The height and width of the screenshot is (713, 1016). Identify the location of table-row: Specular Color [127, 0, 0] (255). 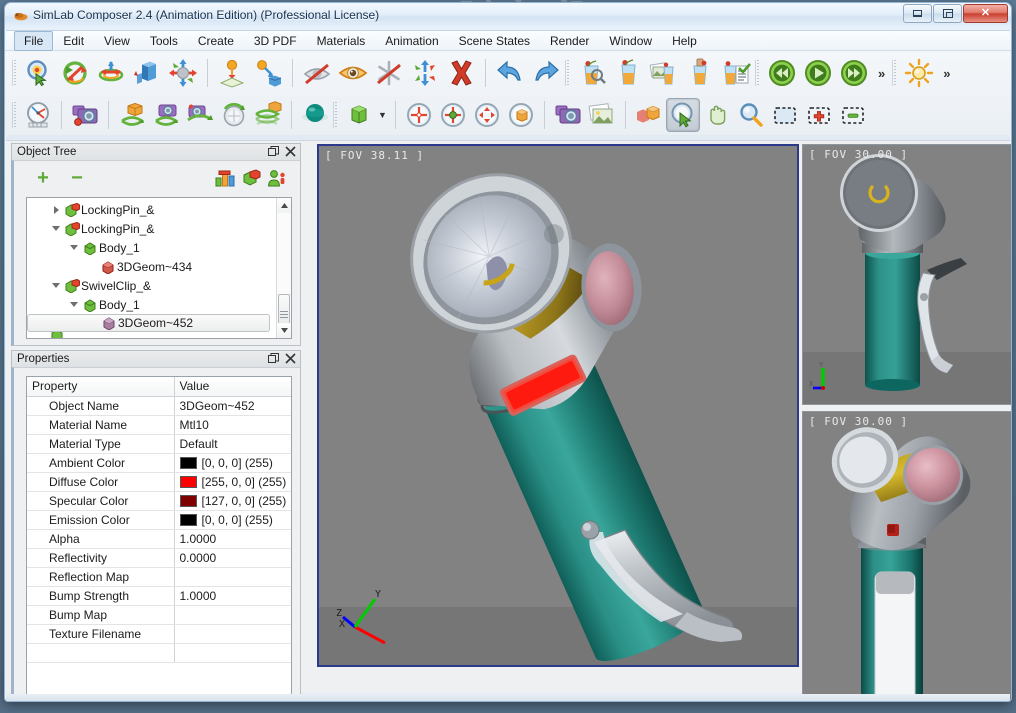
(159, 501).